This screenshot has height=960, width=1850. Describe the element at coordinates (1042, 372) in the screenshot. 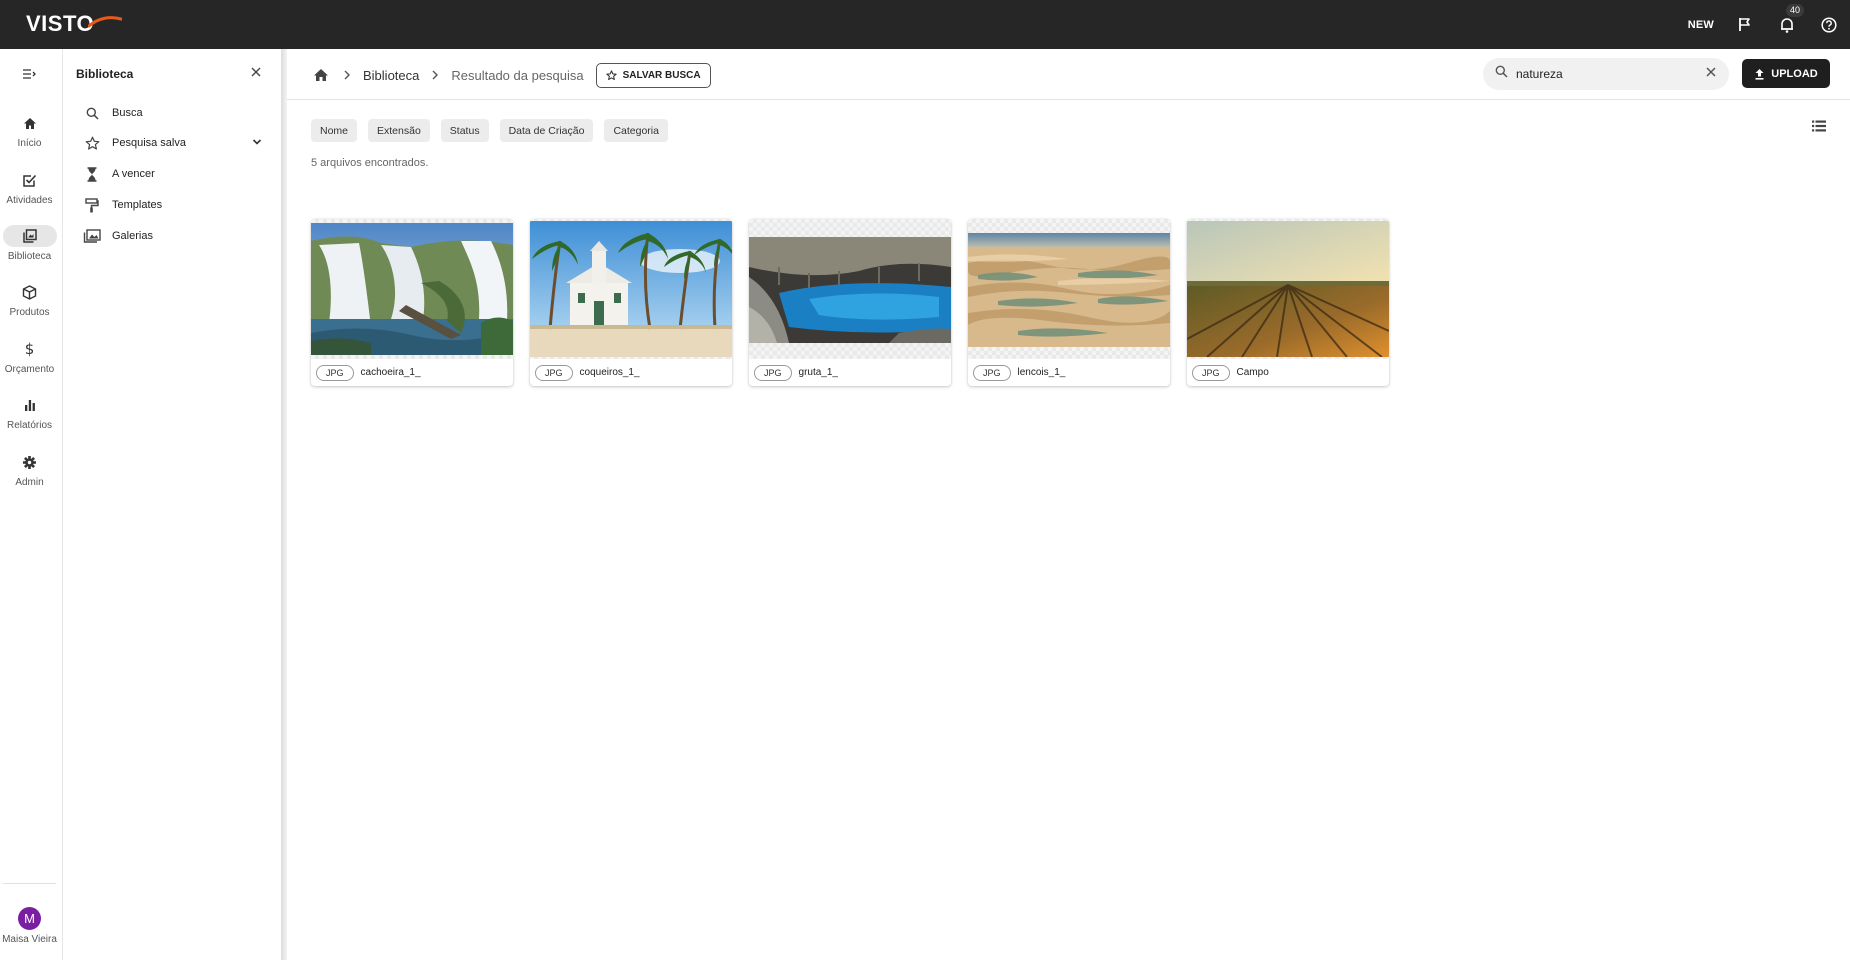

I see `file-name: lencois_1_` at that location.